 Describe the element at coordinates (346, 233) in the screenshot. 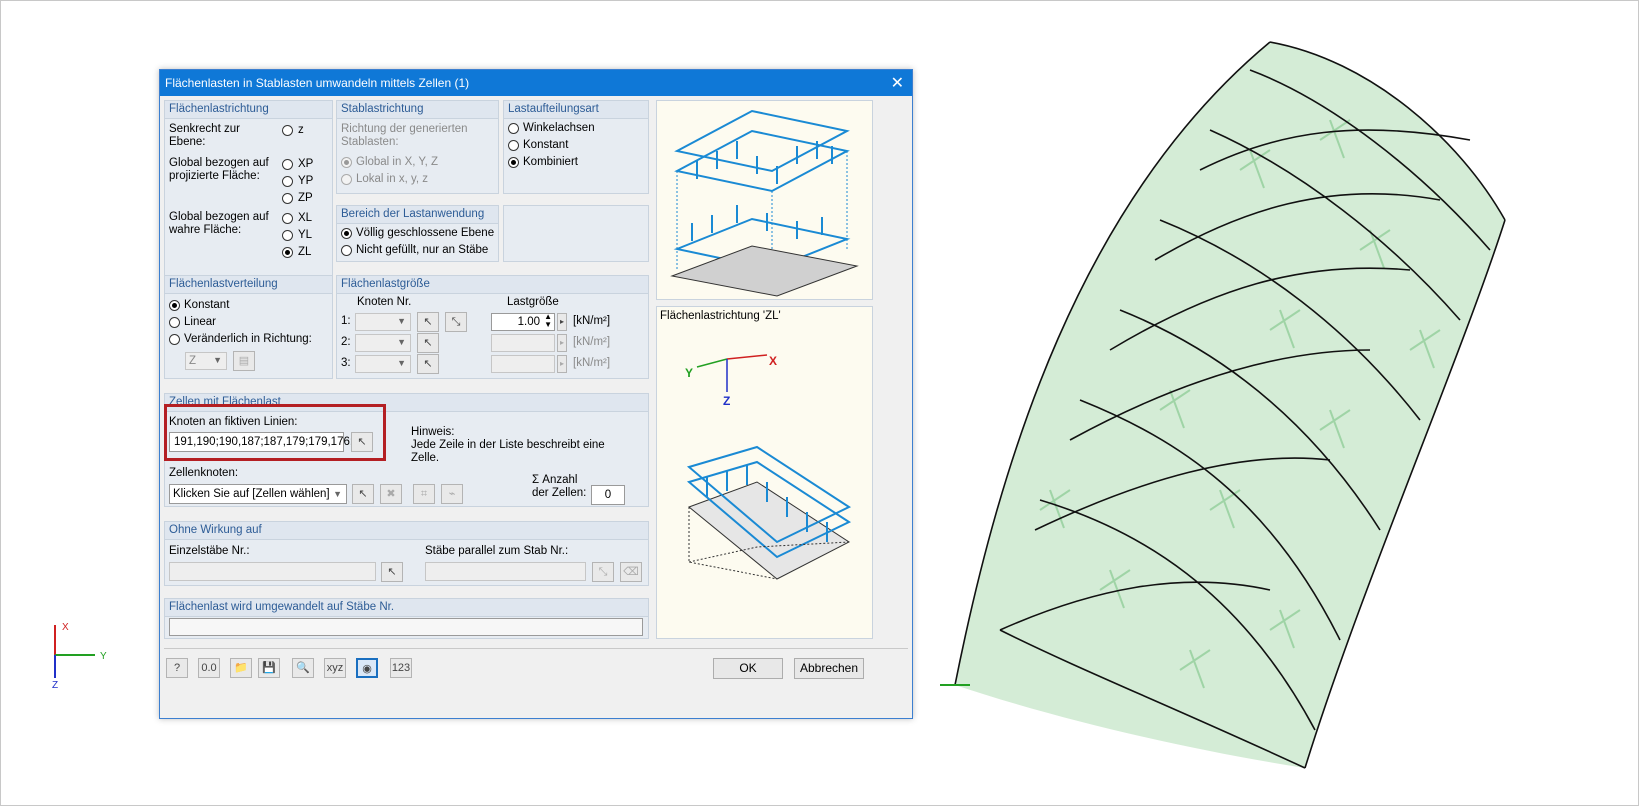

I see `radio-closed-plane` at that location.